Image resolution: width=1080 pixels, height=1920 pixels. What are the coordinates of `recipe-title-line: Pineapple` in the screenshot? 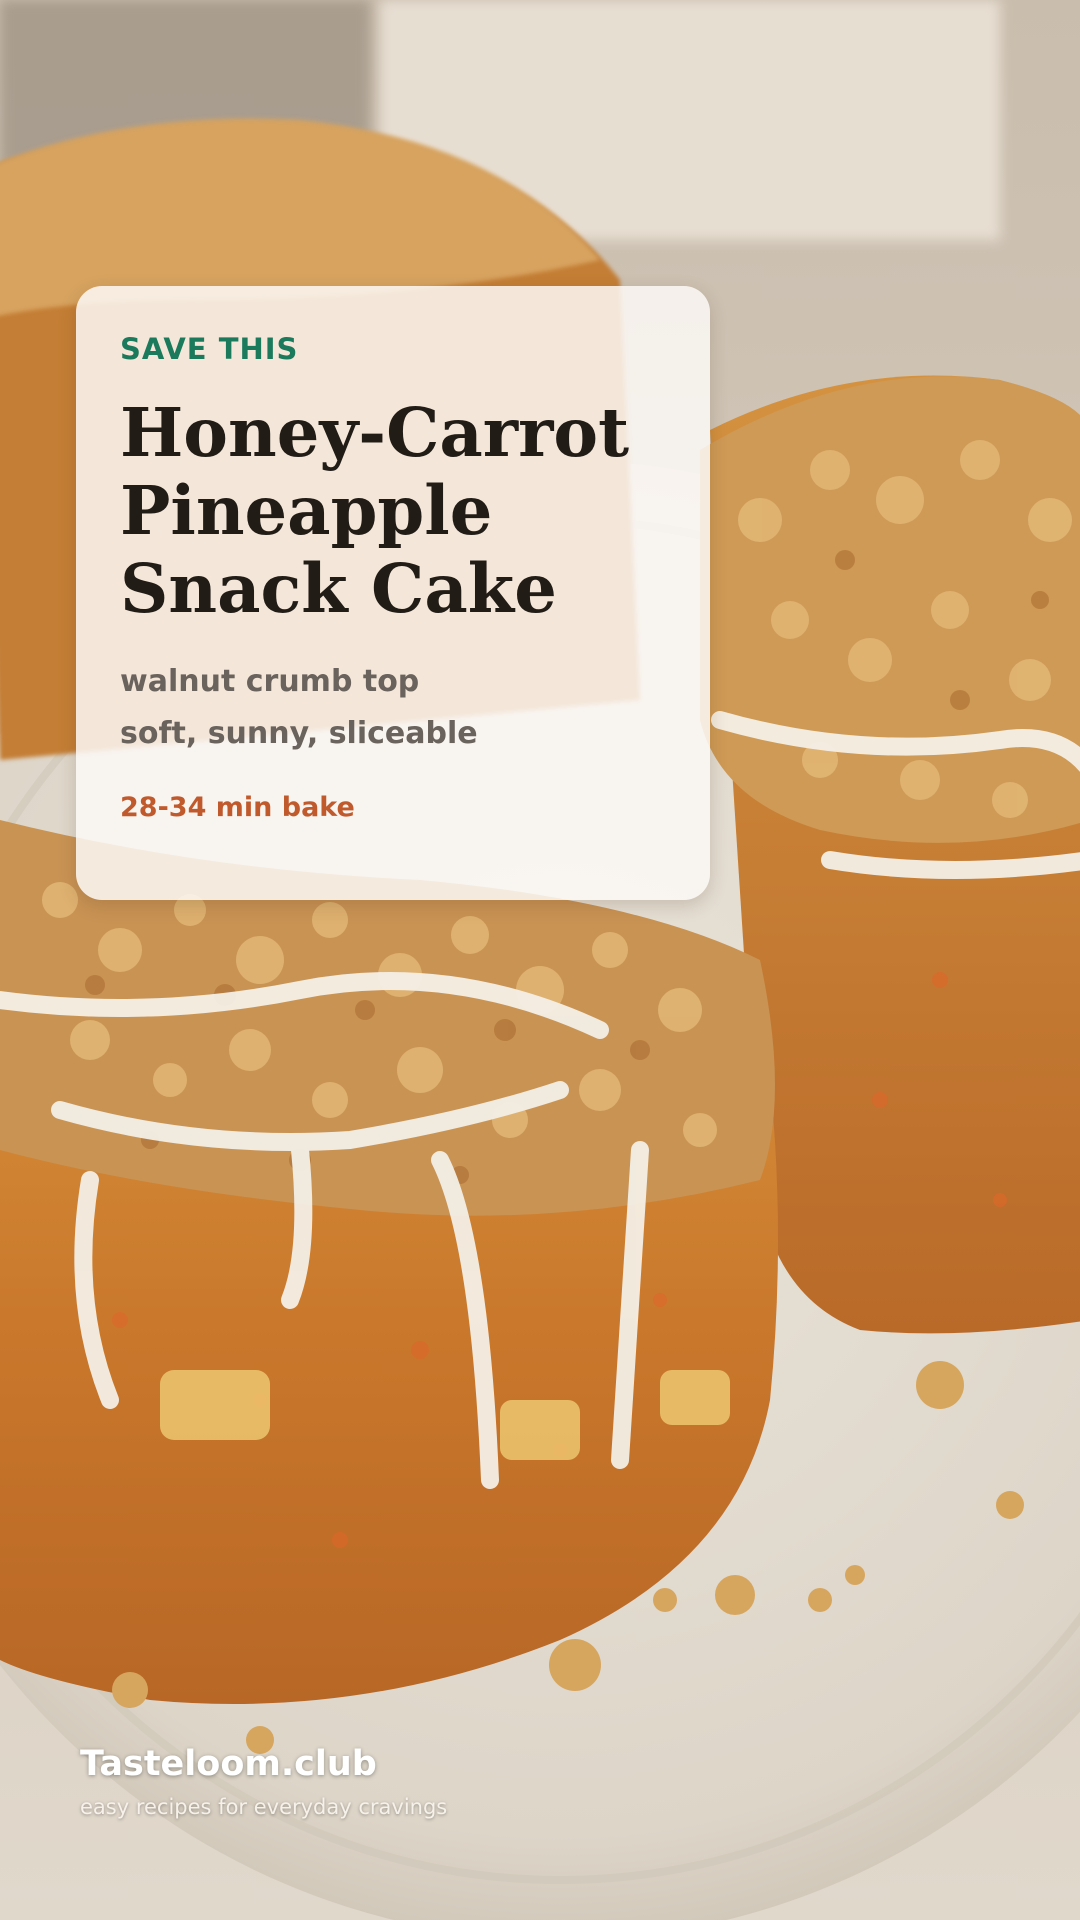 It's located at (306, 510).